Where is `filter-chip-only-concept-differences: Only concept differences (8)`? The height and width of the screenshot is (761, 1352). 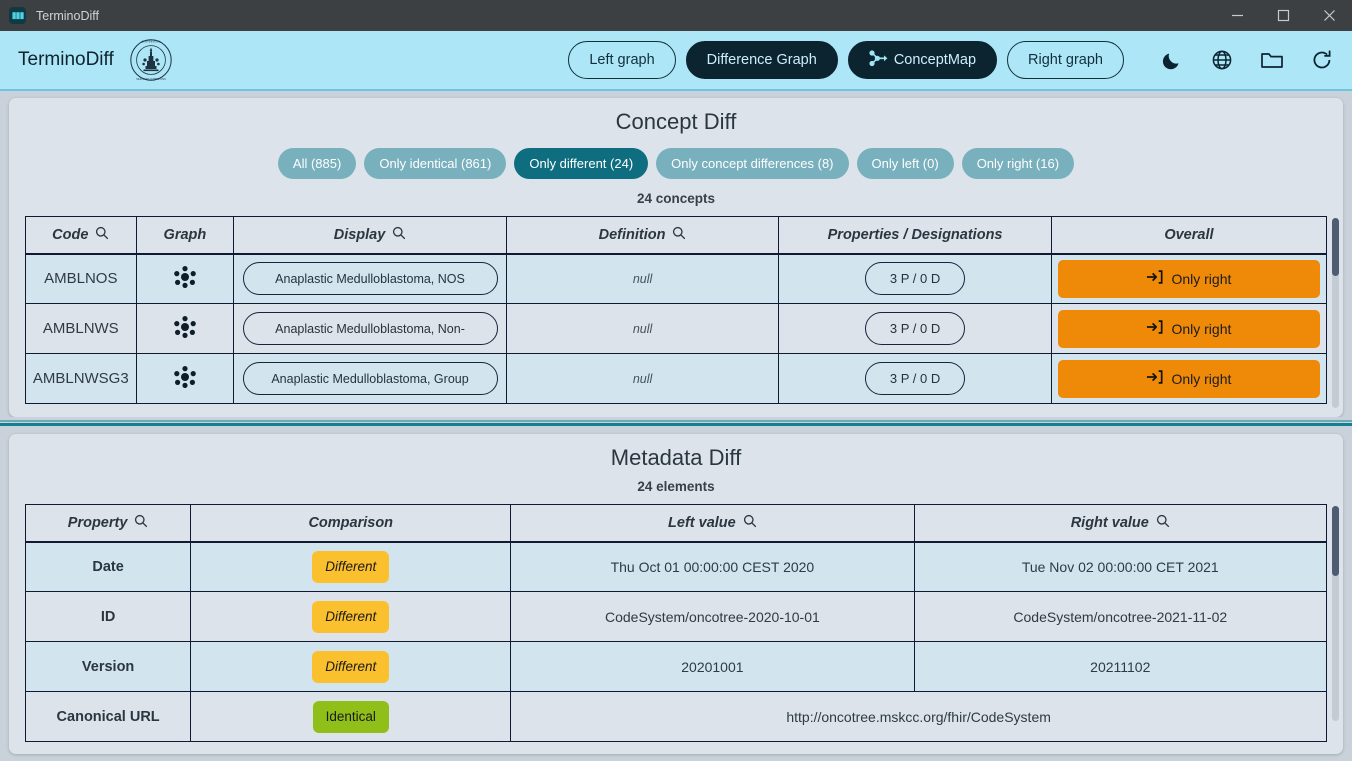 filter-chip-only-concept-differences: Only concept differences (8) is located at coordinates (752, 163).